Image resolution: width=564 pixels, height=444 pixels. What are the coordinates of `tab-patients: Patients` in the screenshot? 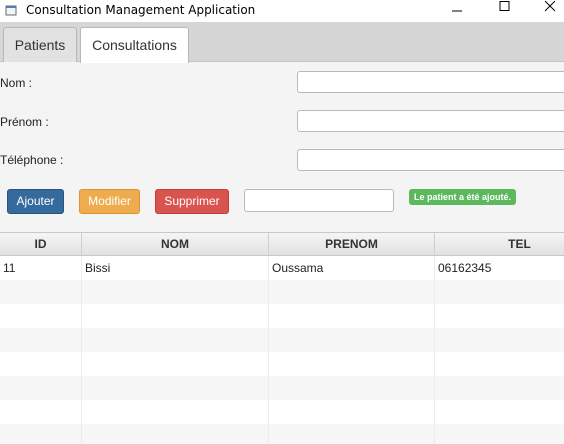 It's located at (40, 44).